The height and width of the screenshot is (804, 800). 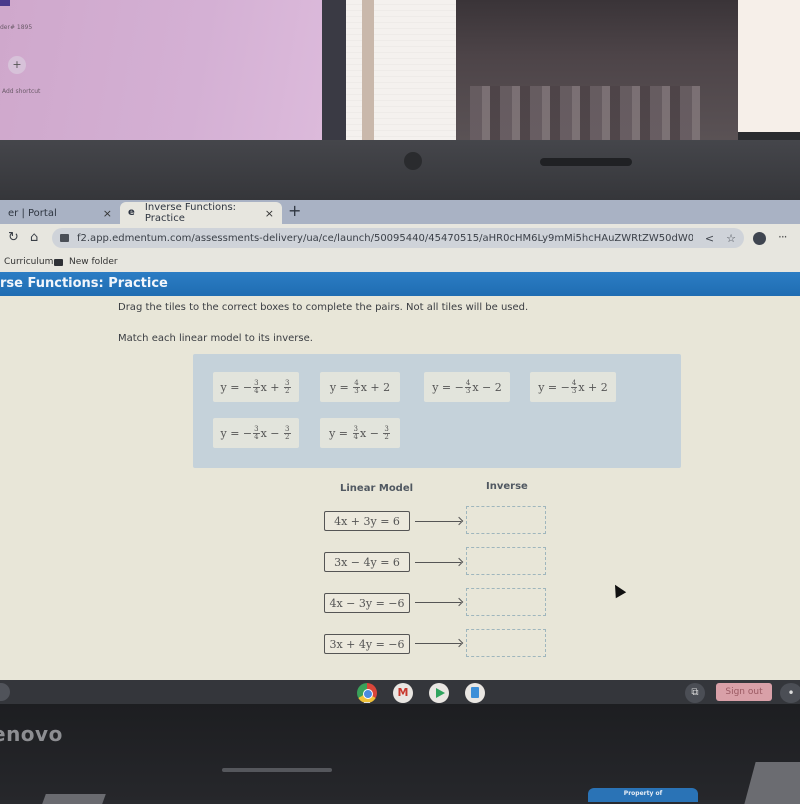 What do you see at coordinates (360, 433) in the screenshot?
I see `tile: y = 34x − 32` at bounding box center [360, 433].